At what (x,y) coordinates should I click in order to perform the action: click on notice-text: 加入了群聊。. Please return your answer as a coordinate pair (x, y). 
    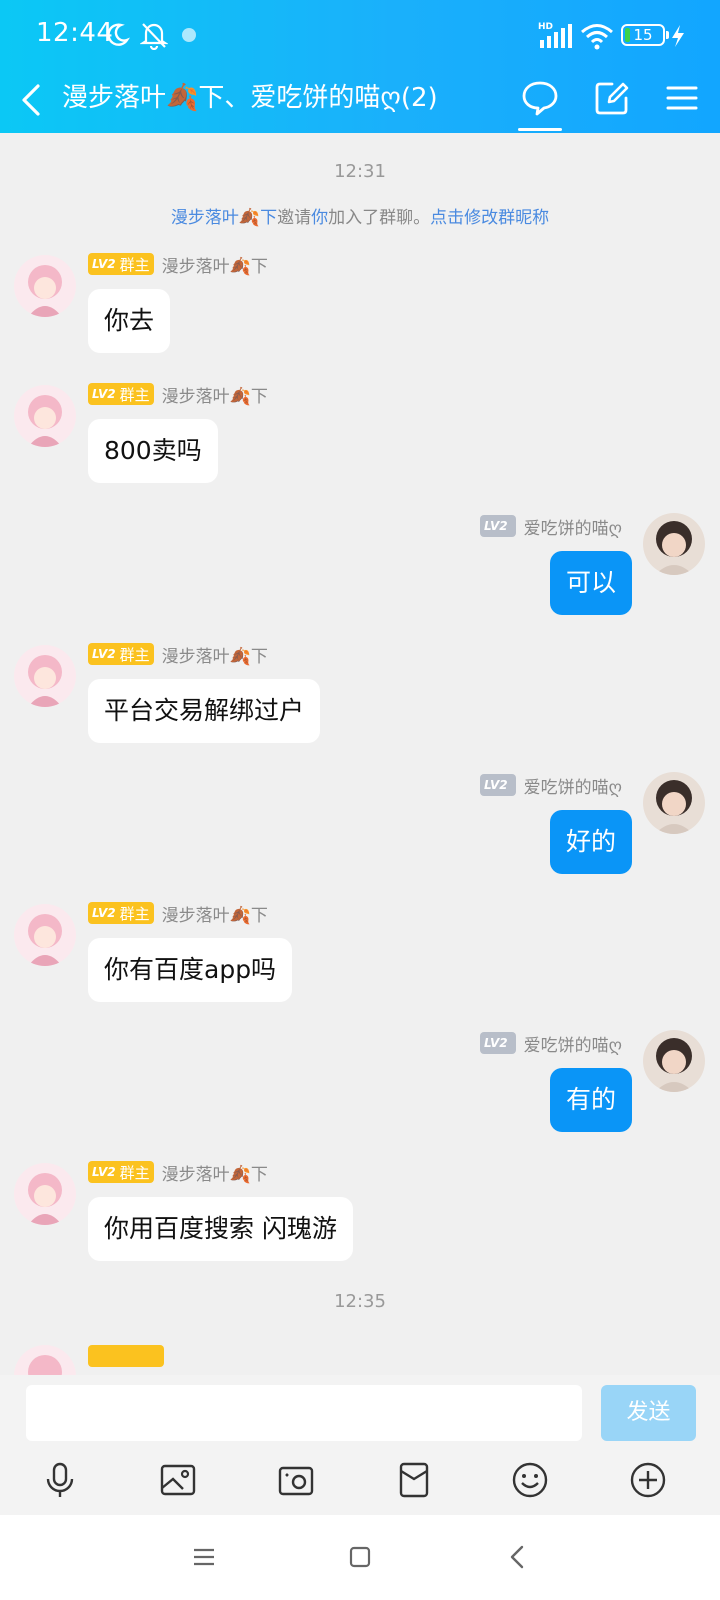
    Looking at the image, I should click on (379, 218).